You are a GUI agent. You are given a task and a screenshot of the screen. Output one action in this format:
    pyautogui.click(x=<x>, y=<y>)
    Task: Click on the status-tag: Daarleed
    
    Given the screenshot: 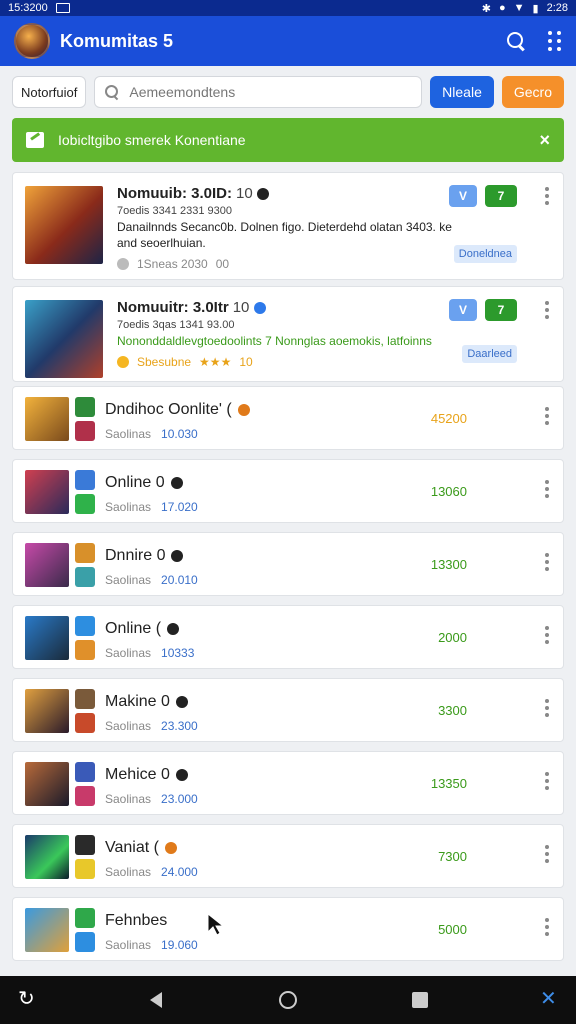 What is the action you would take?
    pyautogui.click(x=489, y=354)
    